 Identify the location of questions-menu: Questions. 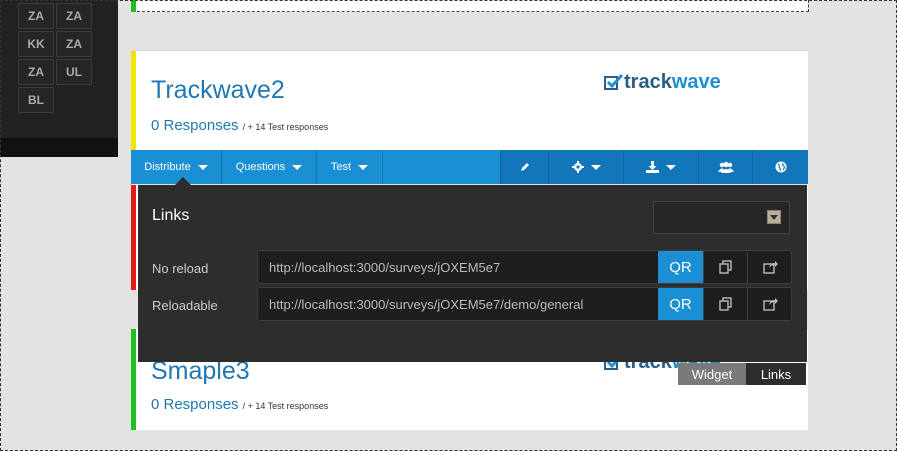
(269, 167).